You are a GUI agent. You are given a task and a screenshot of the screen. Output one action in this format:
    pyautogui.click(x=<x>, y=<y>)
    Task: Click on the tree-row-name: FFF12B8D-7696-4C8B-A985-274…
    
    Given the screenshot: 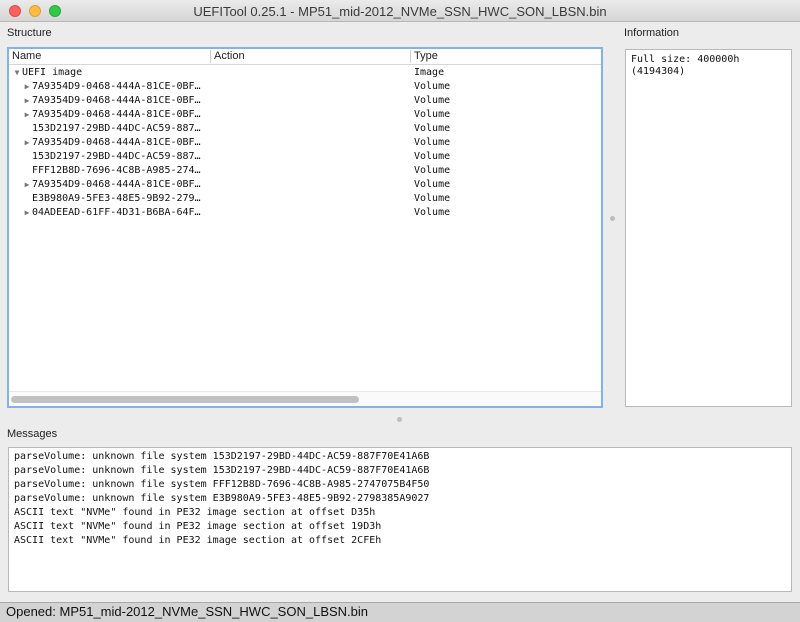 What is the action you would take?
    pyautogui.click(x=116, y=170)
    